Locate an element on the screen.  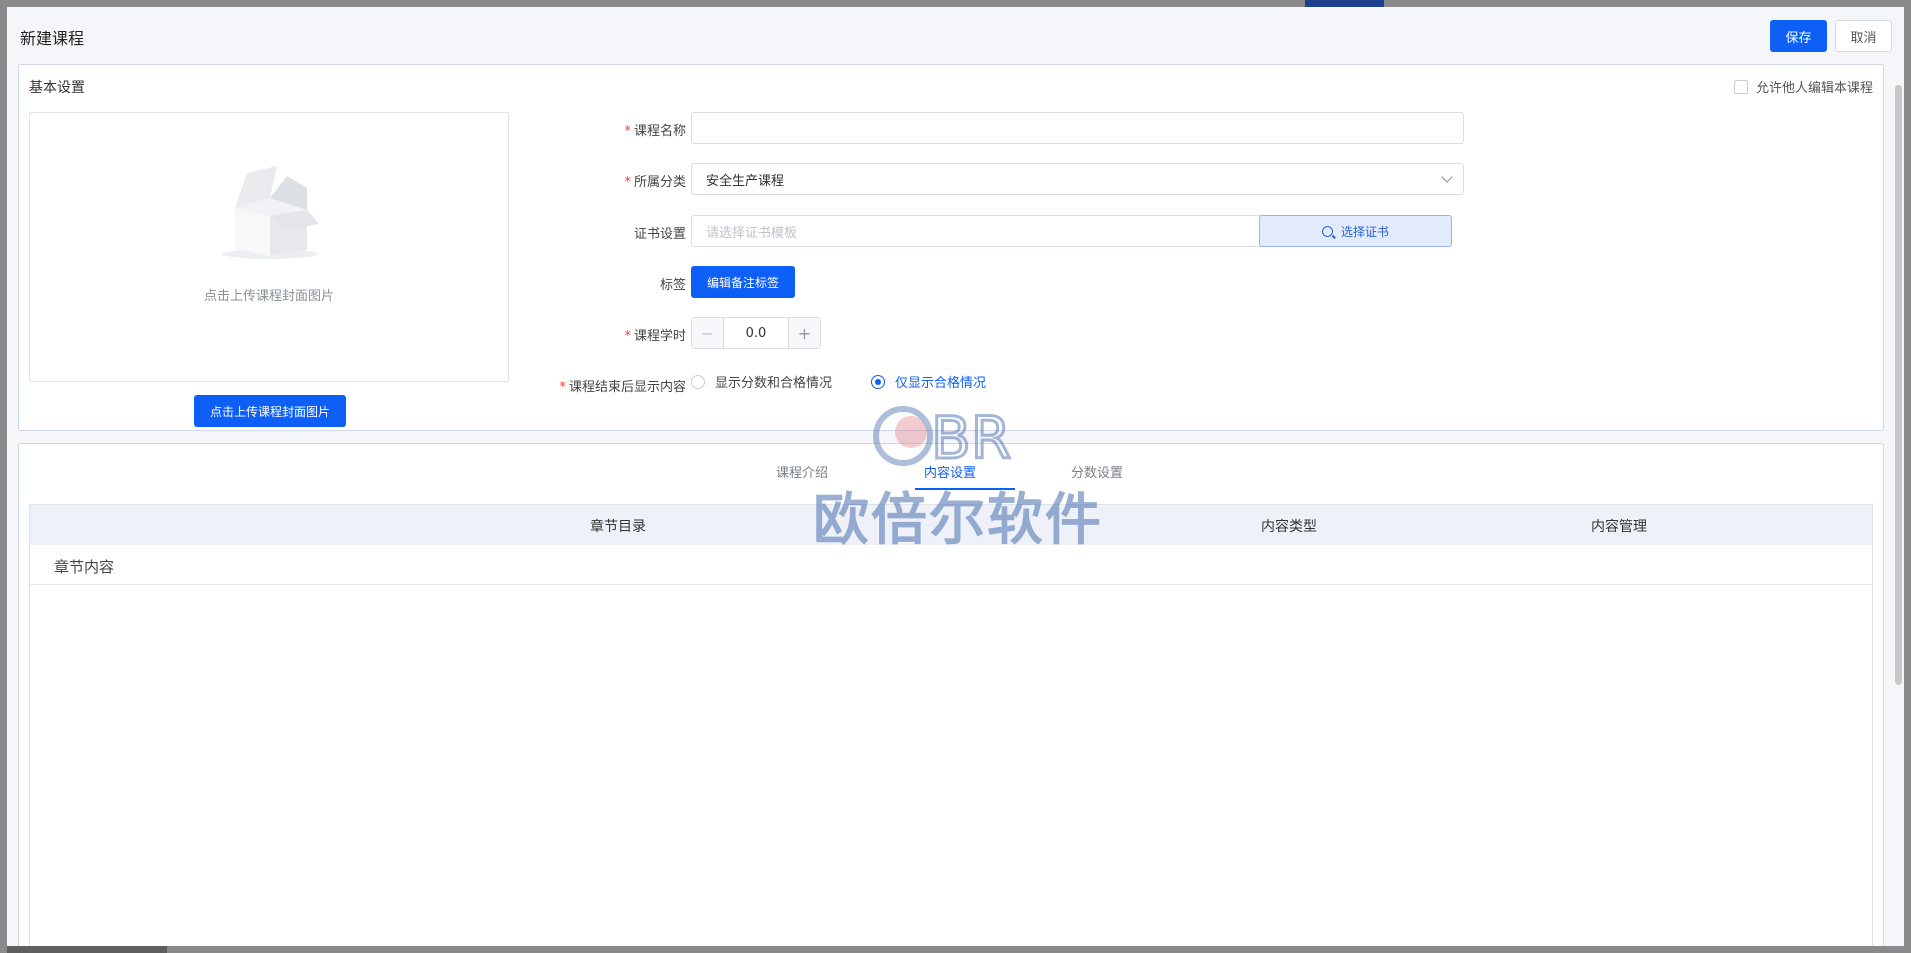
decrement-button: − is located at coordinates (708, 333).